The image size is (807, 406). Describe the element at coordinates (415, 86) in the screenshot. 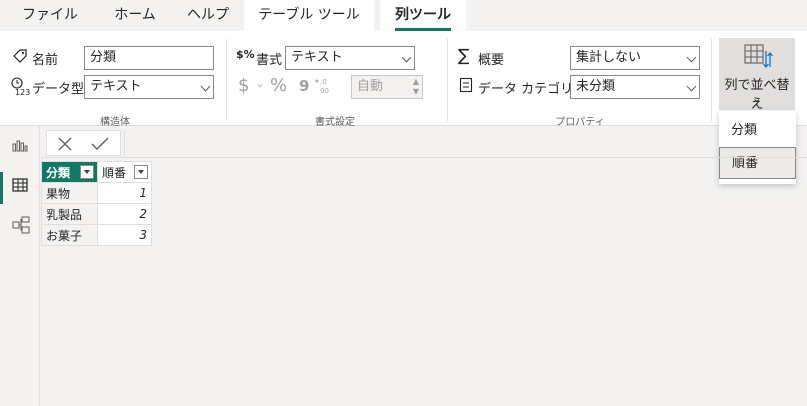

I see `spinner-icon: ▲ ▼` at that location.